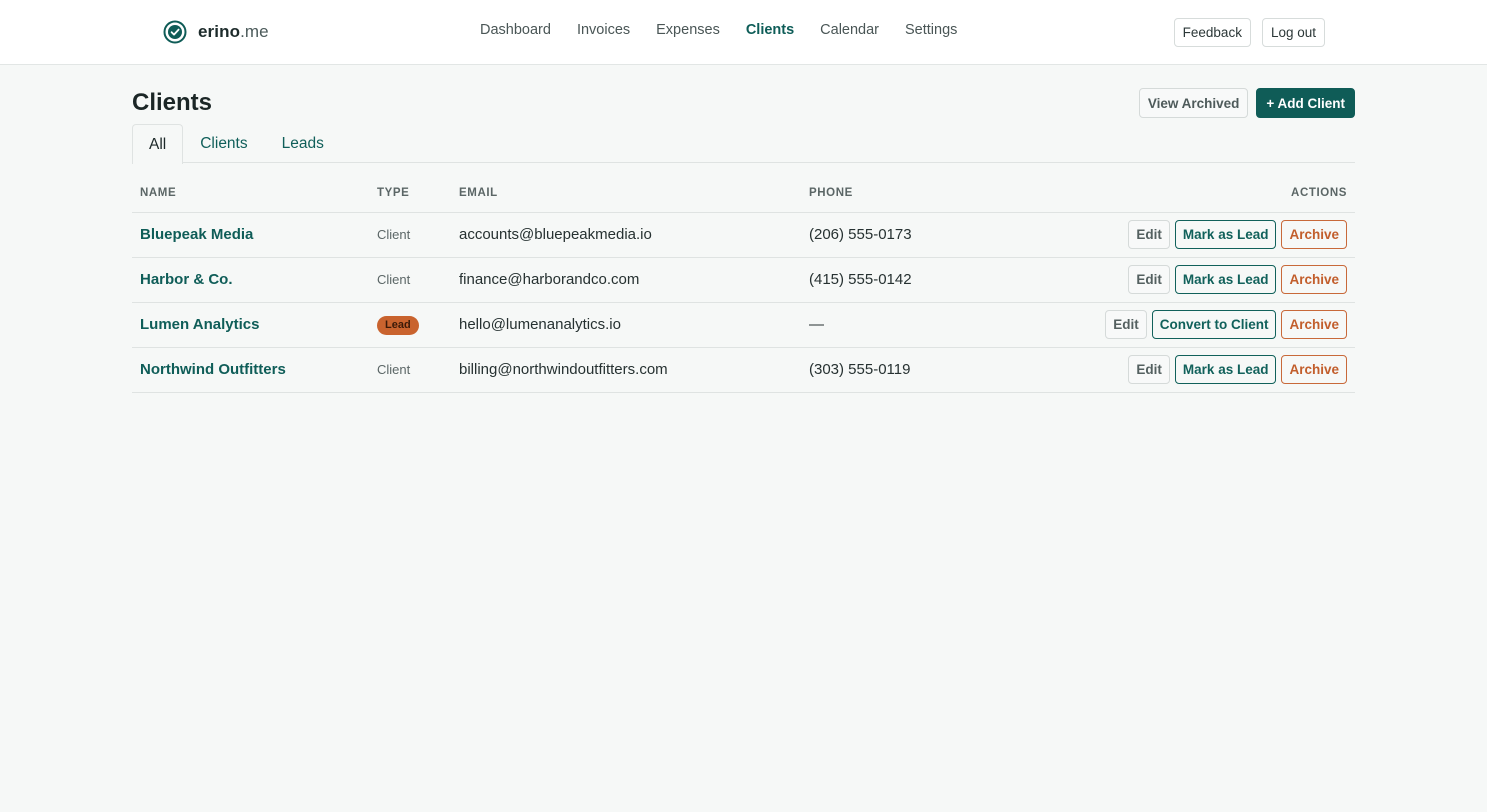 The height and width of the screenshot is (812, 1487). Describe the element at coordinates (418, 188) in the screenshot. I see `header-type: TYPE` at that location.